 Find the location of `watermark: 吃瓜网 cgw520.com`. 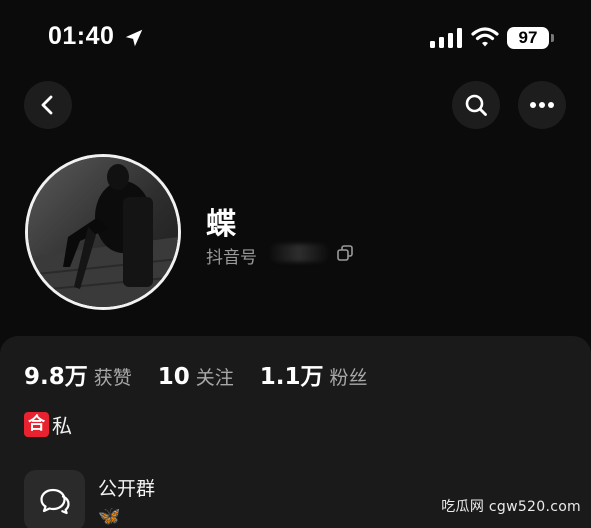

watermark: 吃瓜网 cgw520.com is located at coordinates (511, 507).